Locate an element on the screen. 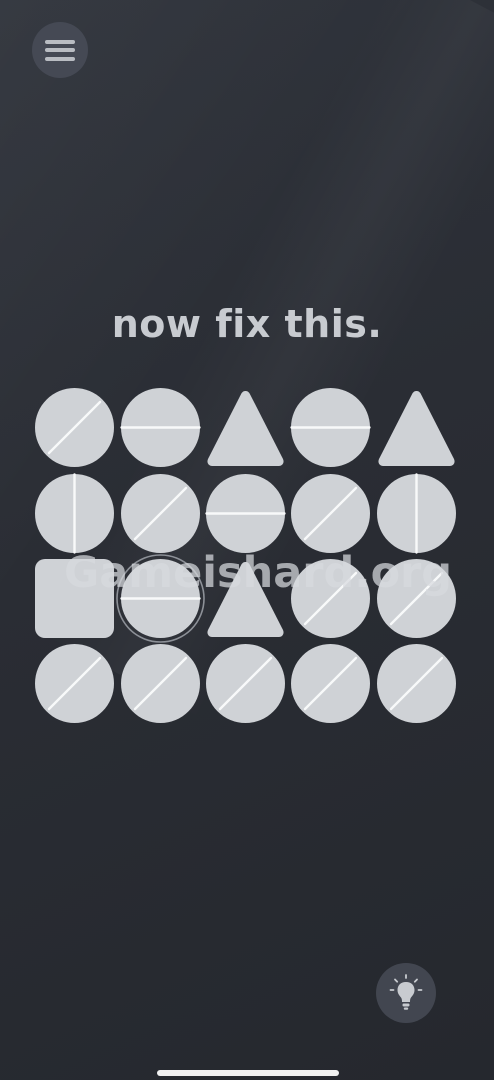  level-title: now fix this. is located at coordinates (247, 324).